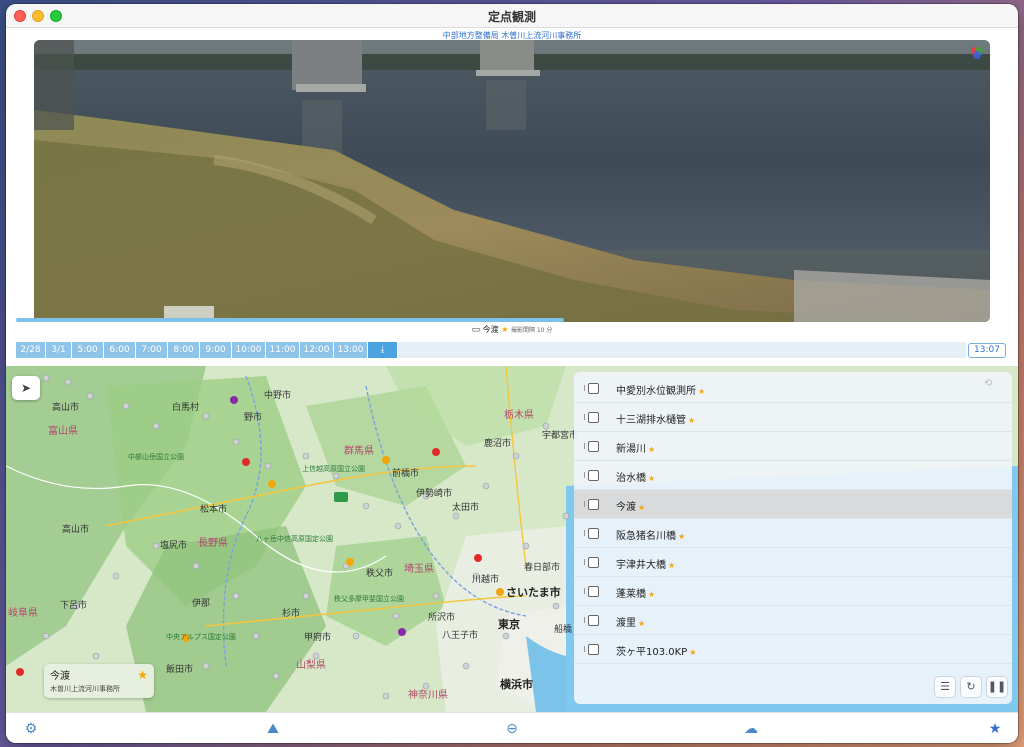 The height and width of the screenshot is (747, 1024). Describe the element at coordinates (120, 350) in the screenshot. I see `time-chip: 6:00` at that location.